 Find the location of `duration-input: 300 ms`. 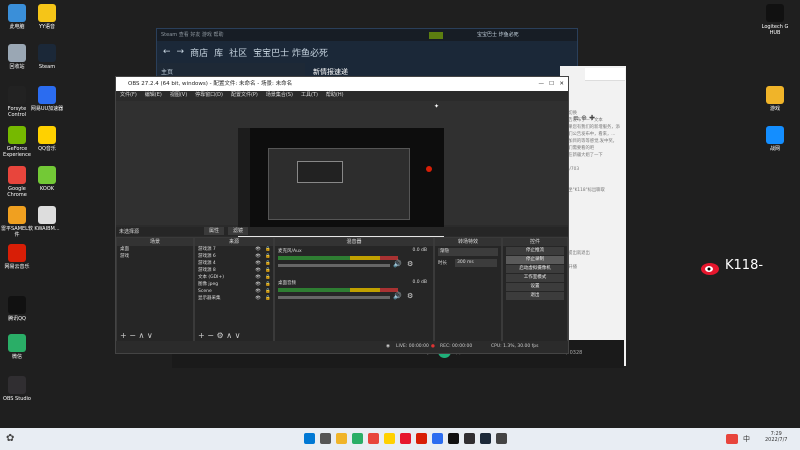

duration-input: 300 ms is located at coordinates (476, 263).